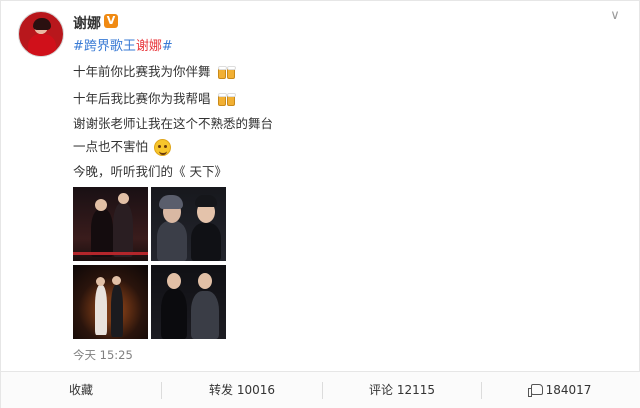  Describe the element at coordinates (148, 46) in the screenshot. I see `topic-highlight: 谢娜` at that location.